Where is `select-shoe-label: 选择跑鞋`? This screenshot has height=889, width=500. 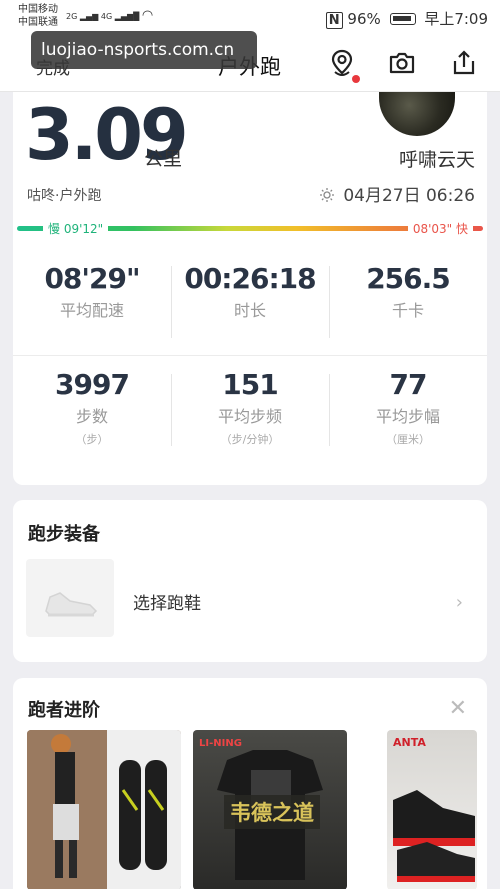 select-shoe-label: 选择跑鞋 is located at coordinates (167, 604).